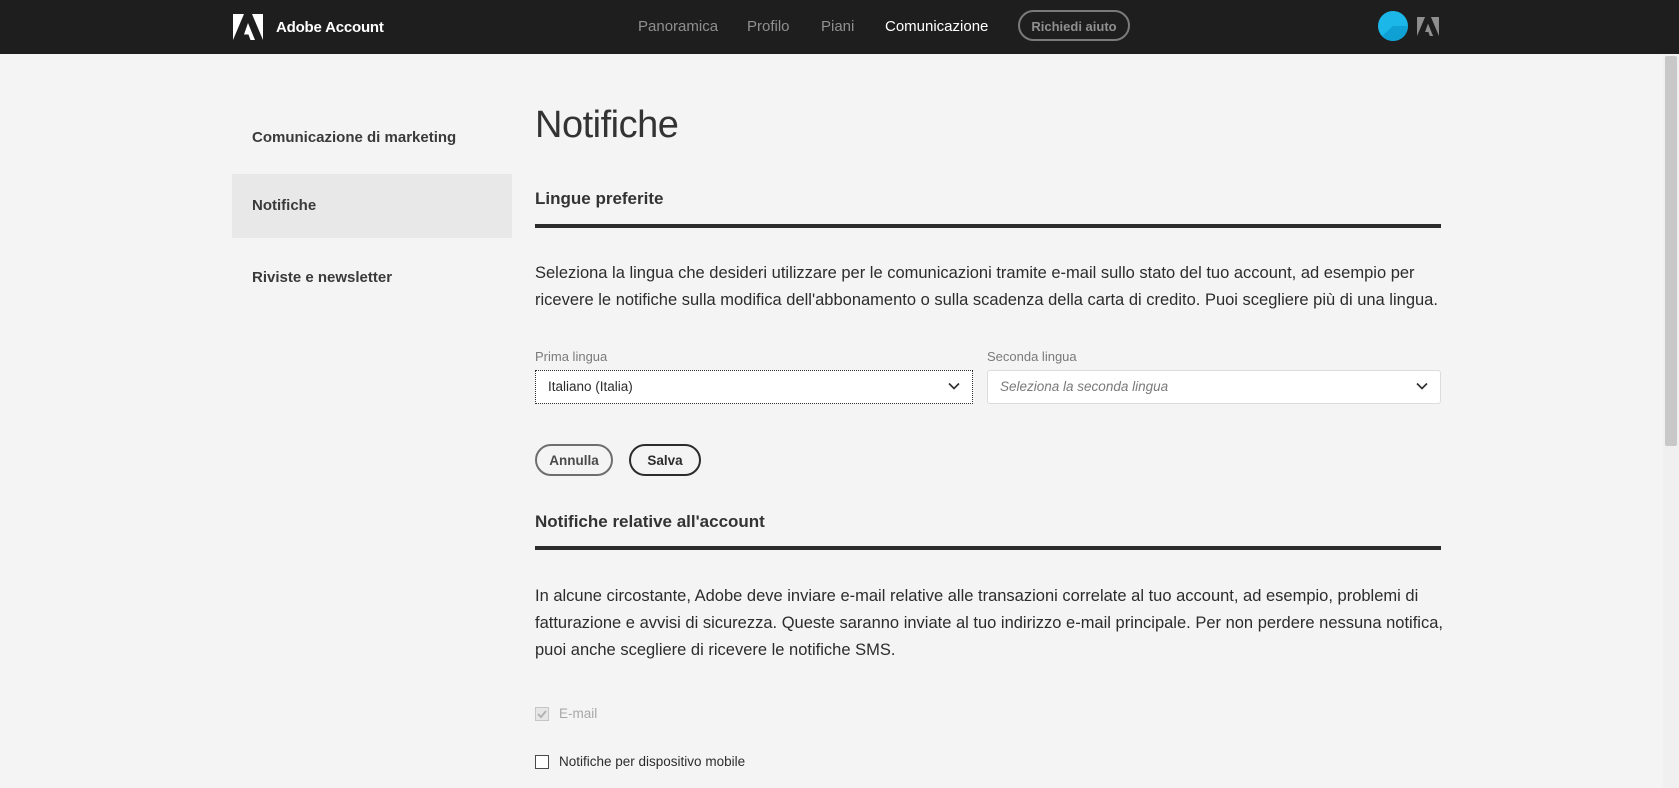 This screenshot has height=788, width=1679. Describe the element at coordinates (1393, 26) in the screenshot. I see `avatar` at that location.